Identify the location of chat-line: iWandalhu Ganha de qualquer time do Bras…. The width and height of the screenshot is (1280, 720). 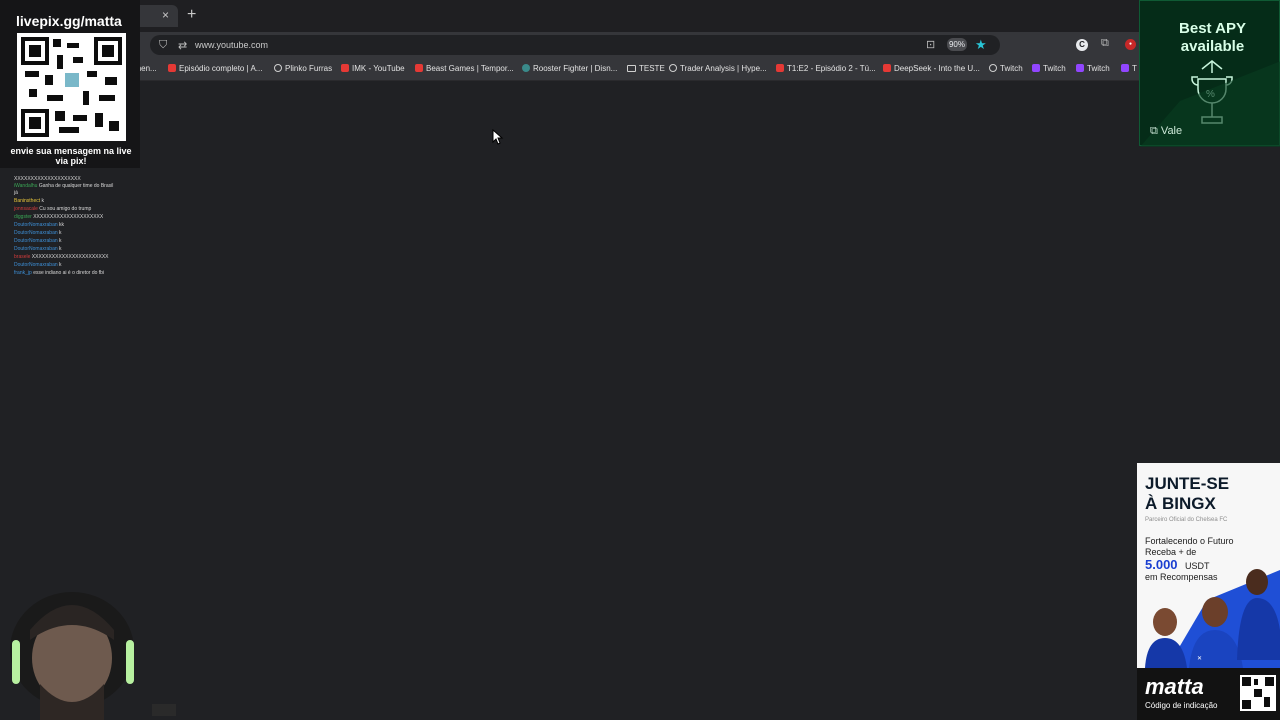
(64, 189).